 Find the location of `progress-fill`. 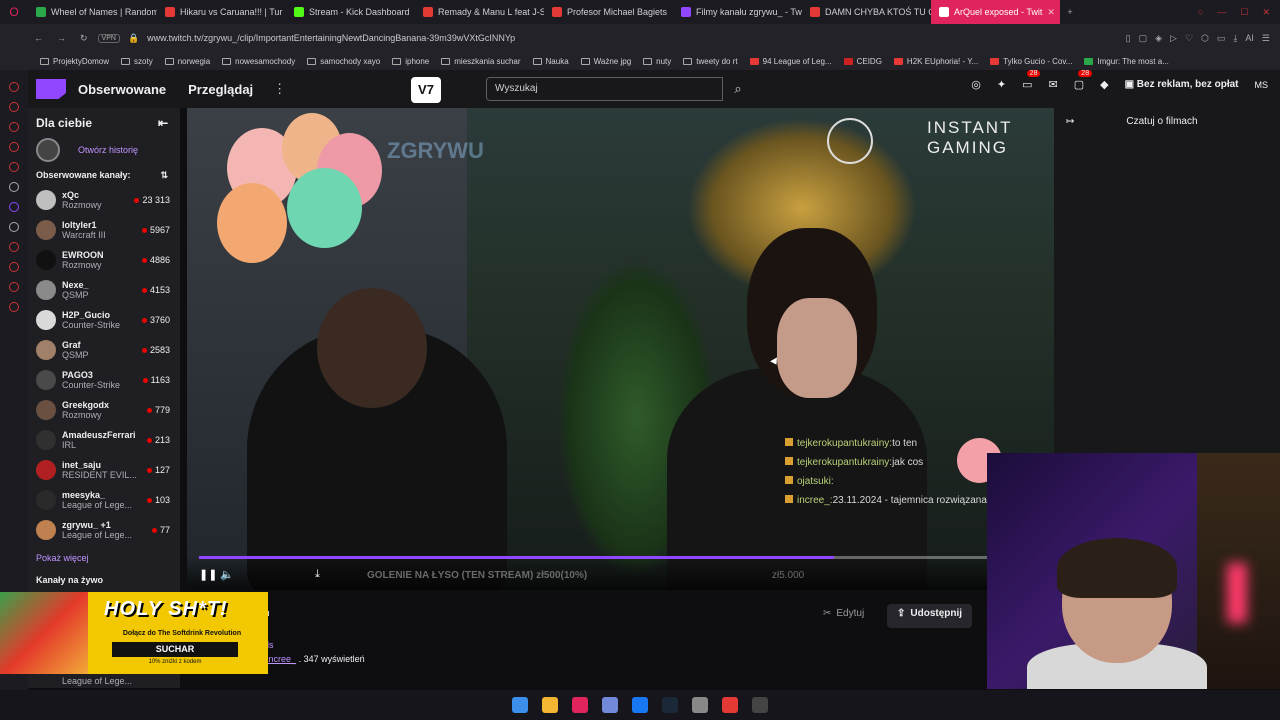

progress-fill is located at coordinates (517, 557).